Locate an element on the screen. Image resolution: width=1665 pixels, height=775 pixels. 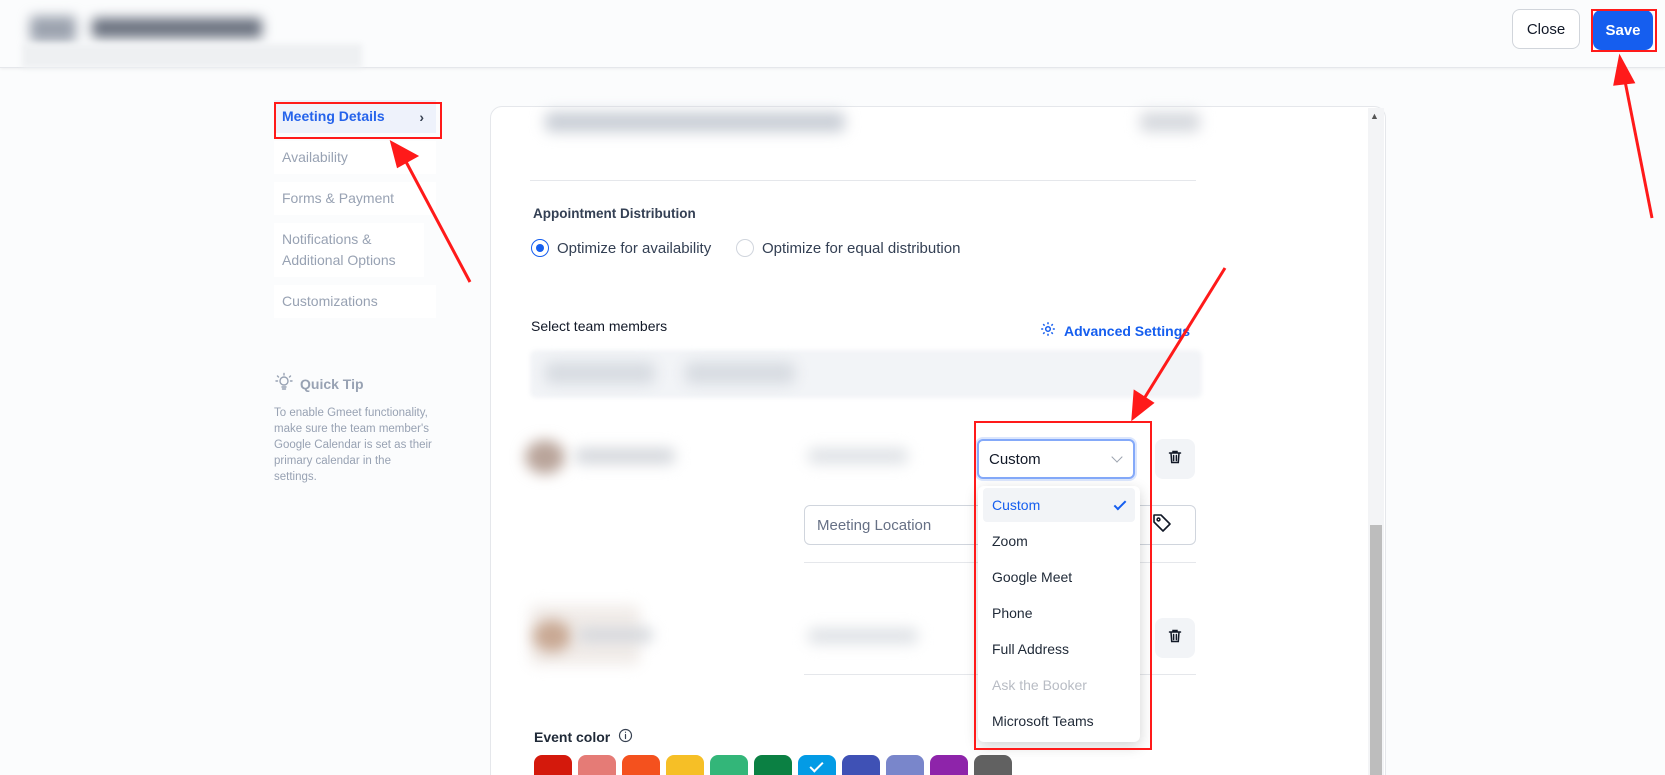
sidebar-item-label: Meeting Details is located at coordinates (333, 116).